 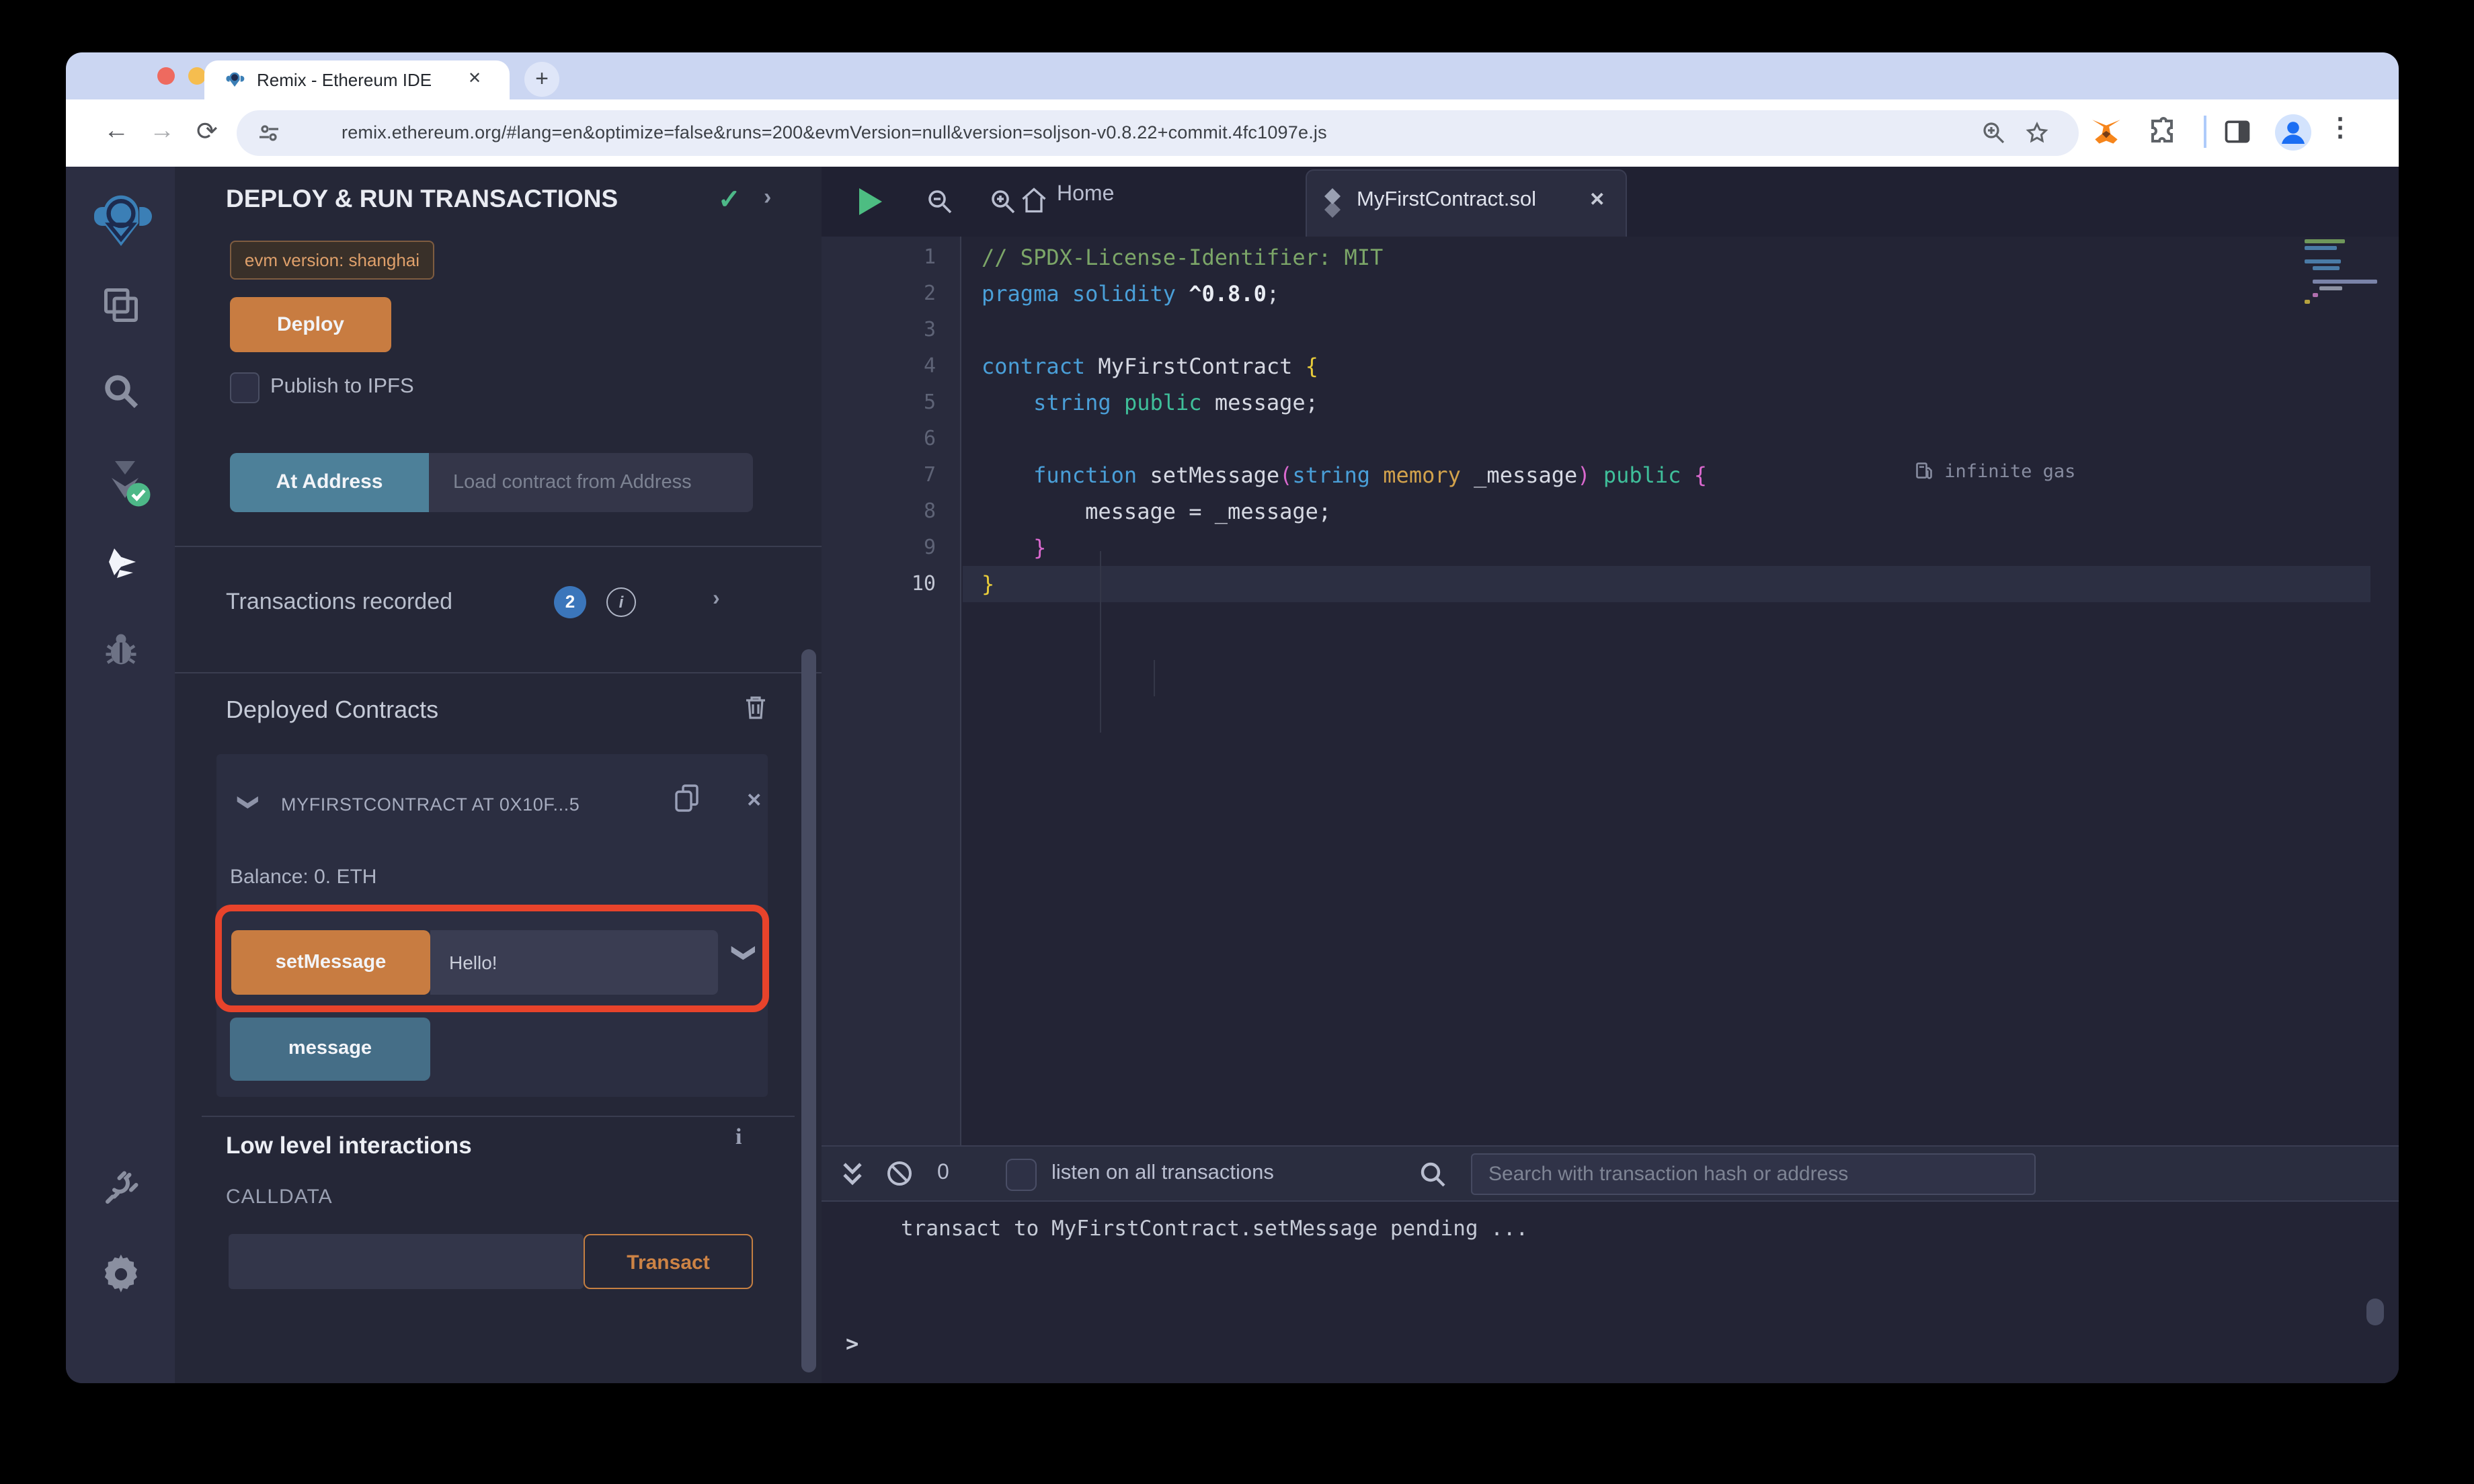 What do you see at coordinates (422, 198) in the screenshot?
I see `panel-title: DEPLOY & RUN TRANSACTIONS` at bounding box center [422, 198].